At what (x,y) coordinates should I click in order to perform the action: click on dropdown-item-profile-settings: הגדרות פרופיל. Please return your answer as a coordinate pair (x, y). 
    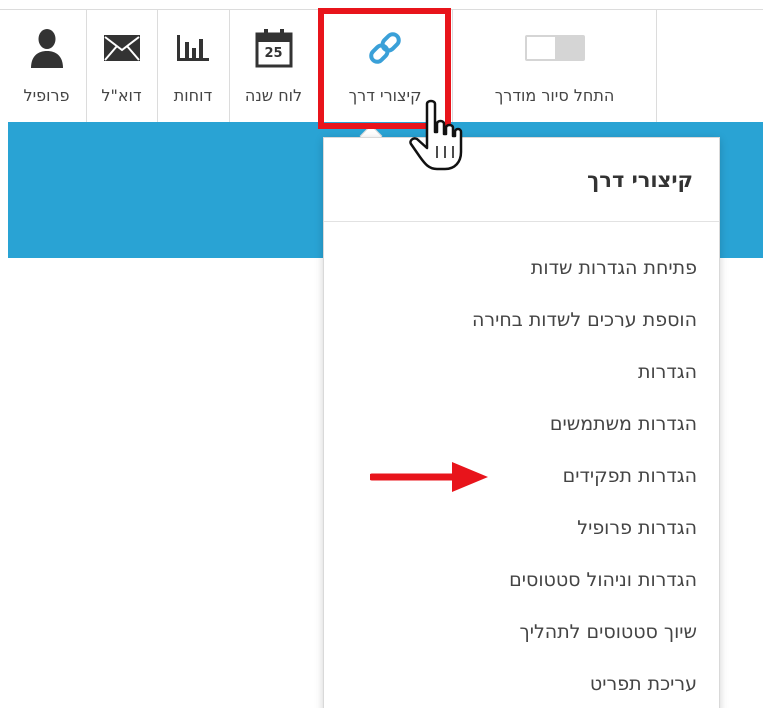
    Looking at the image, I should click on (637, 528).